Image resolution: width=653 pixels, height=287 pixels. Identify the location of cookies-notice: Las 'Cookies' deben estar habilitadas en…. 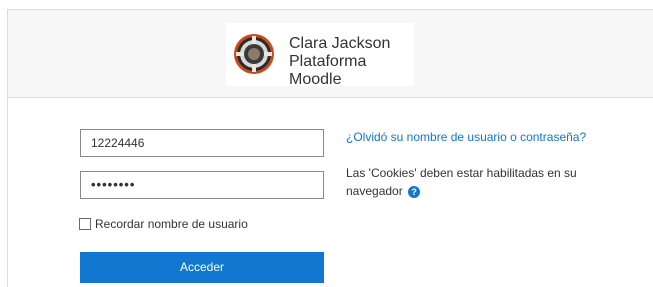
(476, 182).